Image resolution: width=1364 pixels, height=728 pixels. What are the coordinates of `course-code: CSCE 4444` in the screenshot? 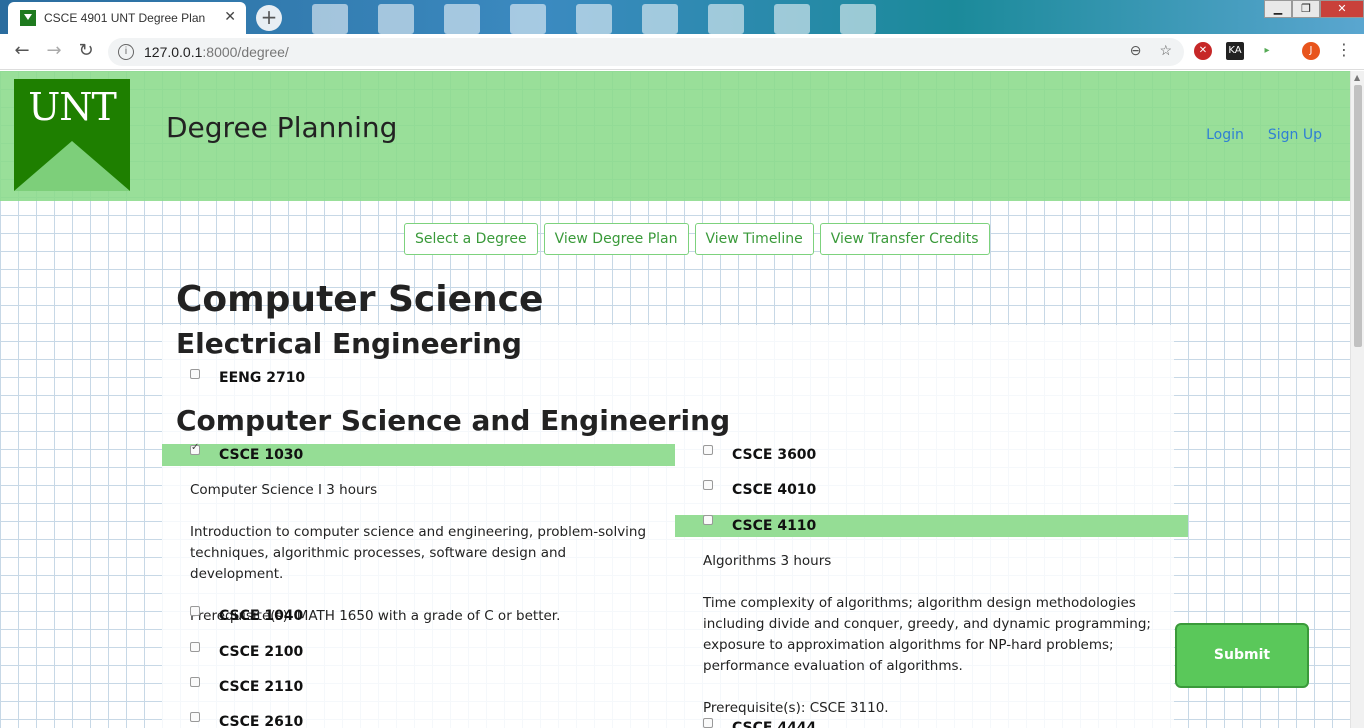 It's located at (774, 724).